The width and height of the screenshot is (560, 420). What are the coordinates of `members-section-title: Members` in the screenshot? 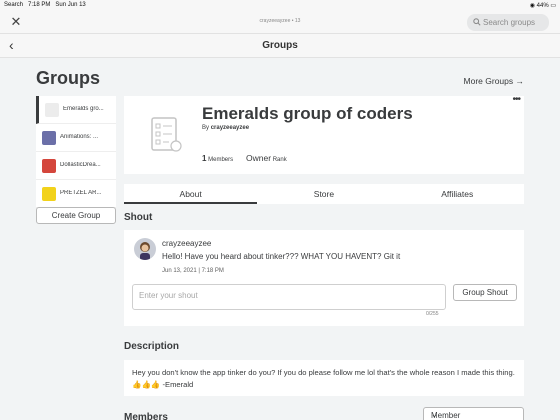 It's located at (146, 416).